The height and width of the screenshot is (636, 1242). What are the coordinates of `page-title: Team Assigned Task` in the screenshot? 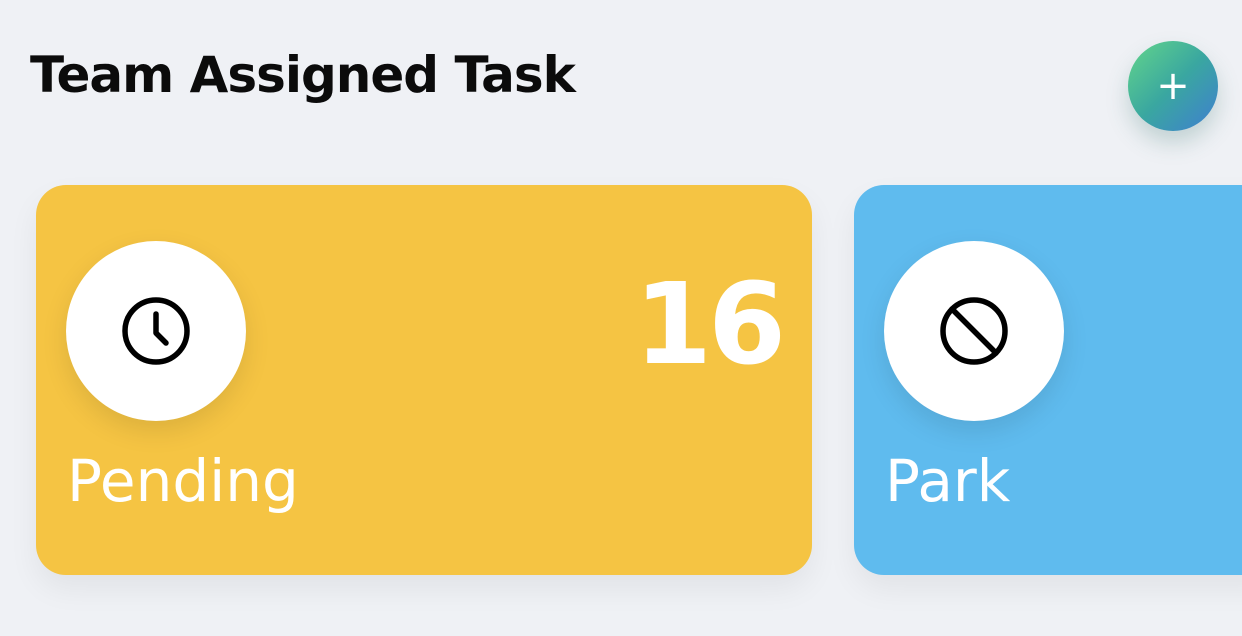 It's located at (303, 75).